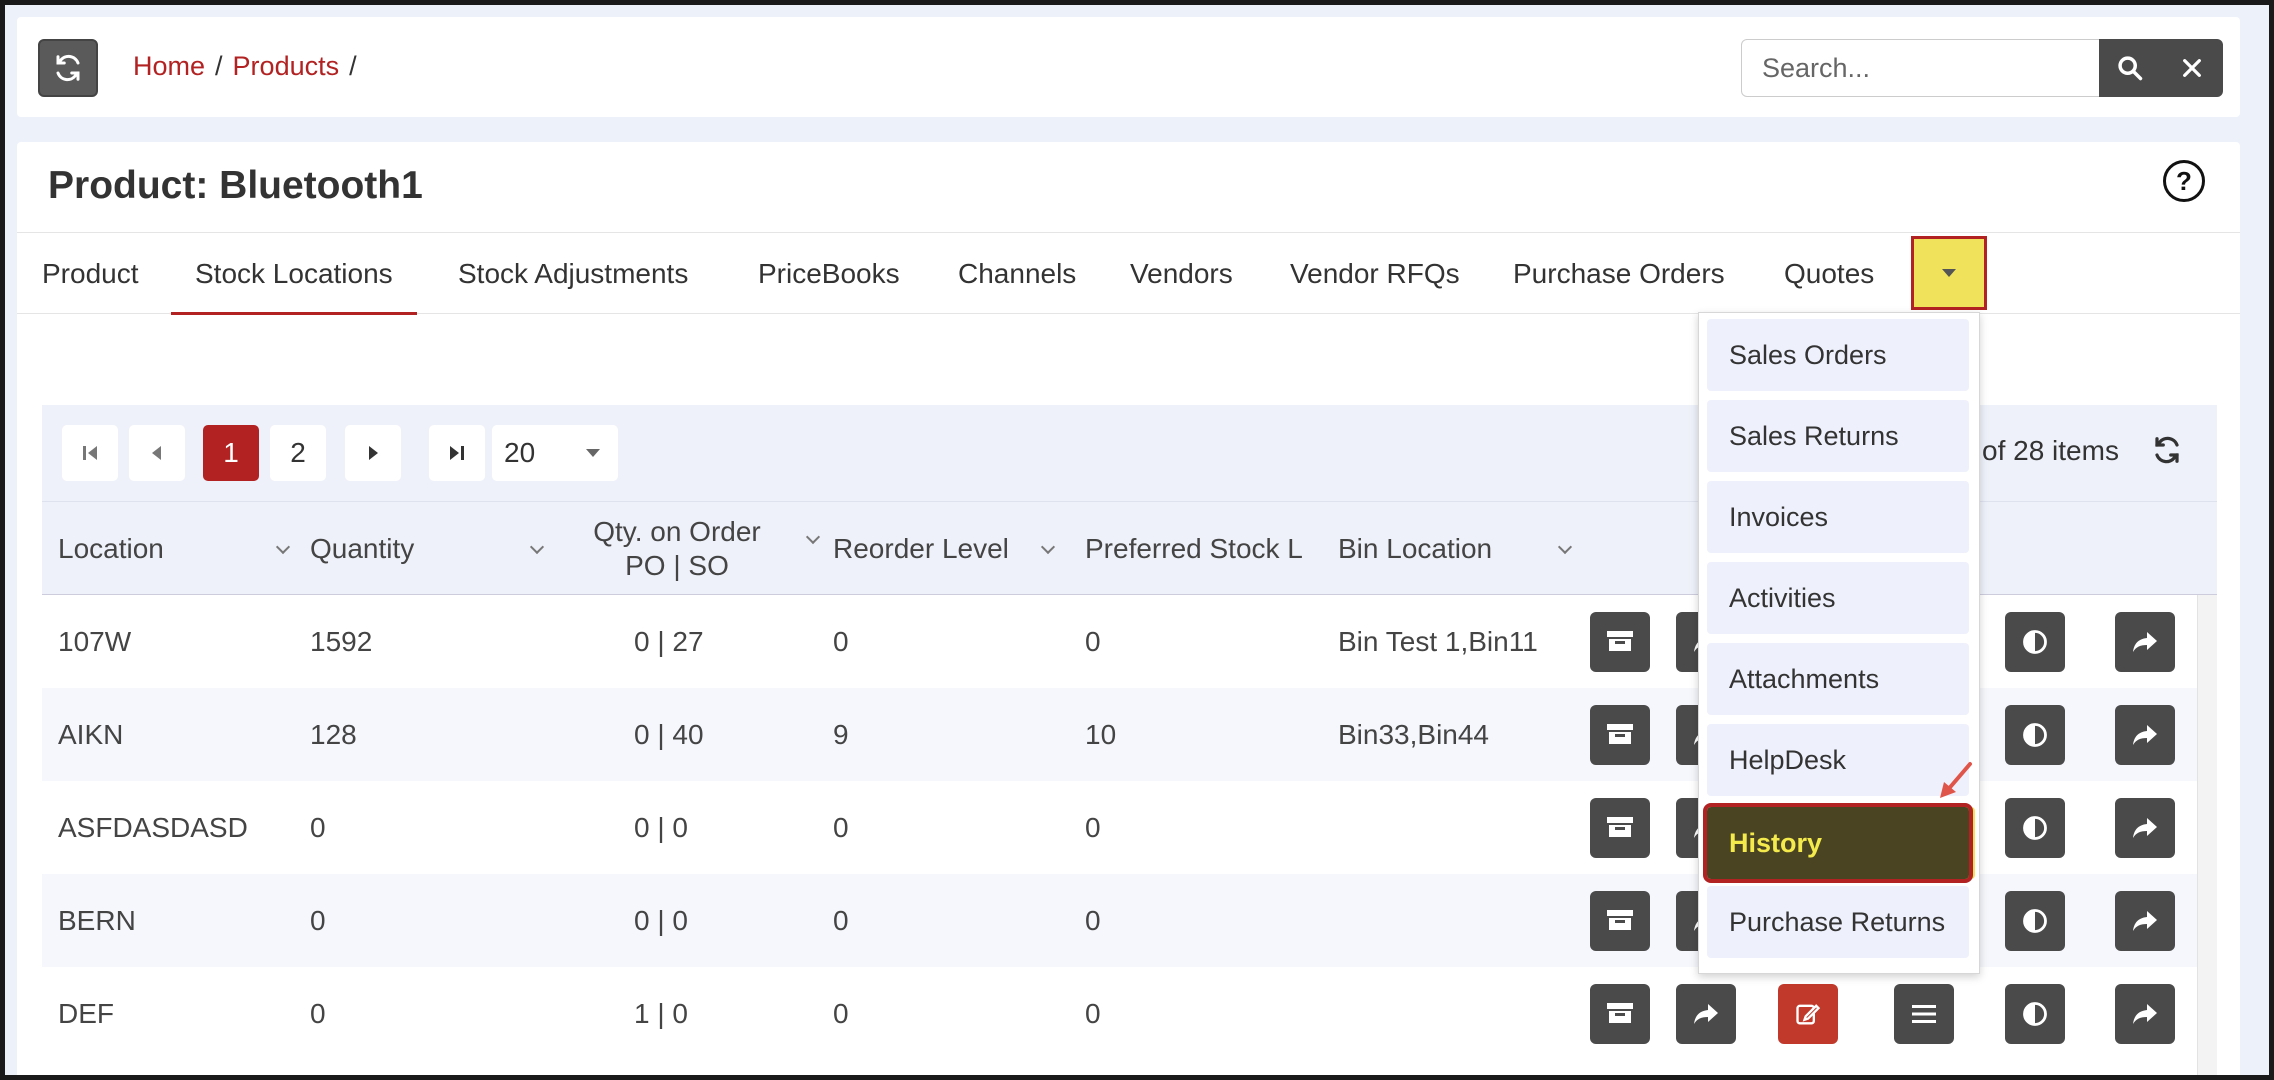  I want to click on cell-reorder-level: 9, so click(841, 734).